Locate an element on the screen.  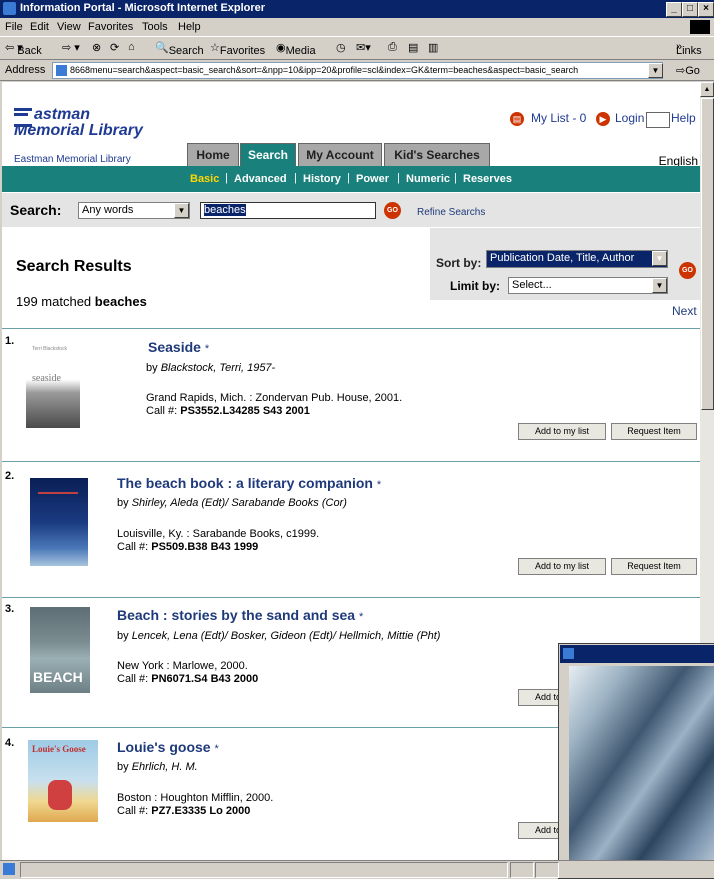
address-label: Address is located at coordinates (25, 70).